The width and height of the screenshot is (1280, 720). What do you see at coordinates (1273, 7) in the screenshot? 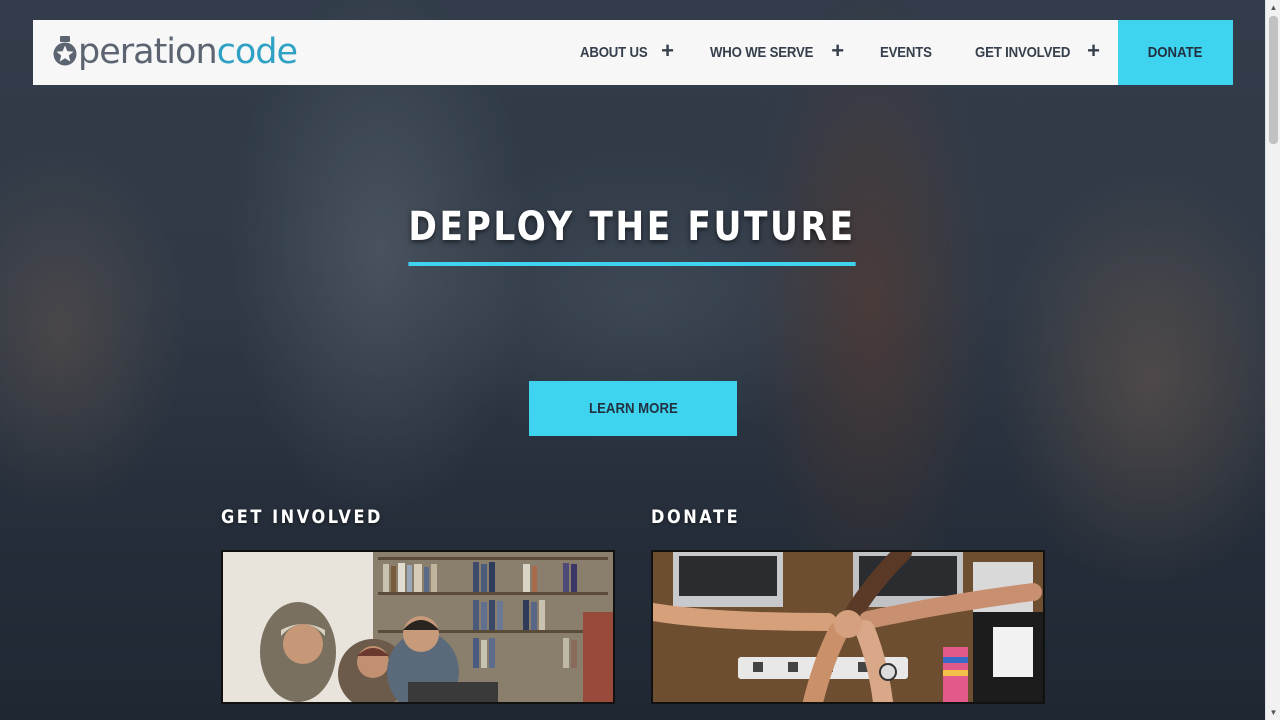
I see `scroll-up-arrow-icon: ▲` at bounding box center [1273, 7].